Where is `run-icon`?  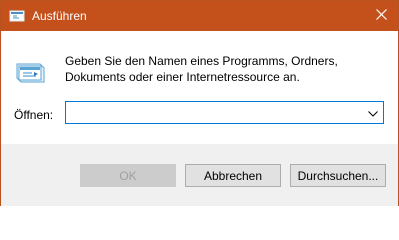 run-icon is located at coordinates (17, 16).